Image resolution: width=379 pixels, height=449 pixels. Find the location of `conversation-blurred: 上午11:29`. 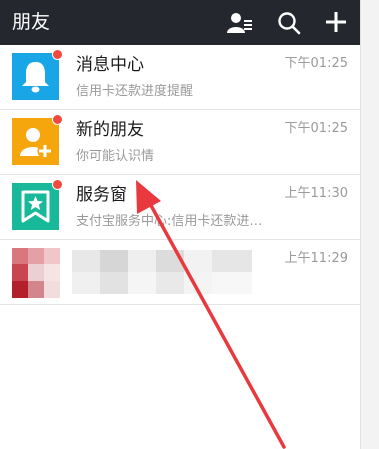

conversation-blurred: 上午11:29 is located at coordinates (180, 272).